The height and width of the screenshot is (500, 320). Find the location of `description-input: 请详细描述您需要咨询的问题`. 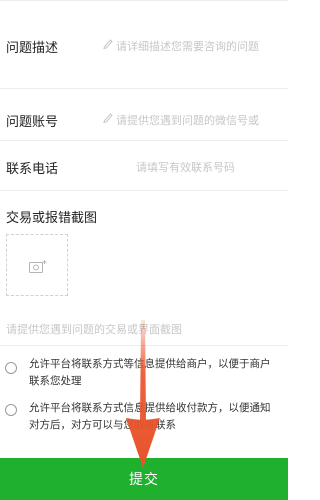

description-input: 请详细描述您需要咨询的问题 is located at coordinates (201, 46).